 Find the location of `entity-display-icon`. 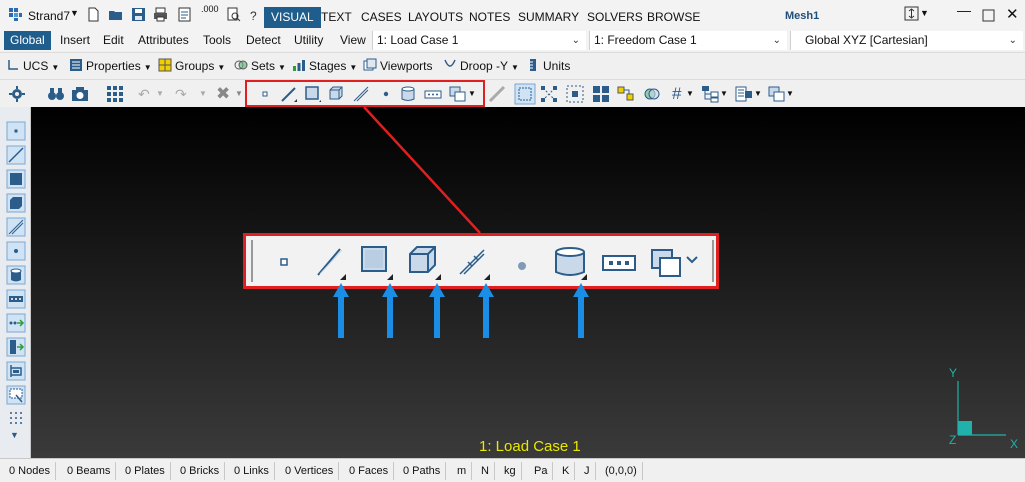

entity-display-icon is located at coordinates (777, 94).